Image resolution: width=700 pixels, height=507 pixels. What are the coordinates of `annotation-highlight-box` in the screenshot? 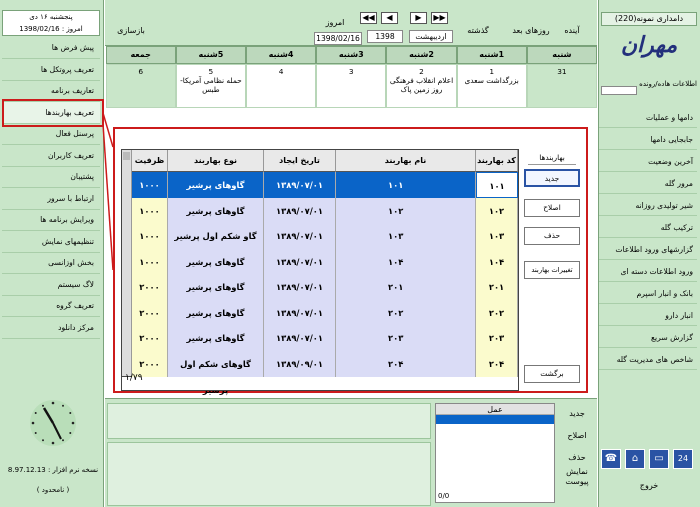 It's located at (53, 113).